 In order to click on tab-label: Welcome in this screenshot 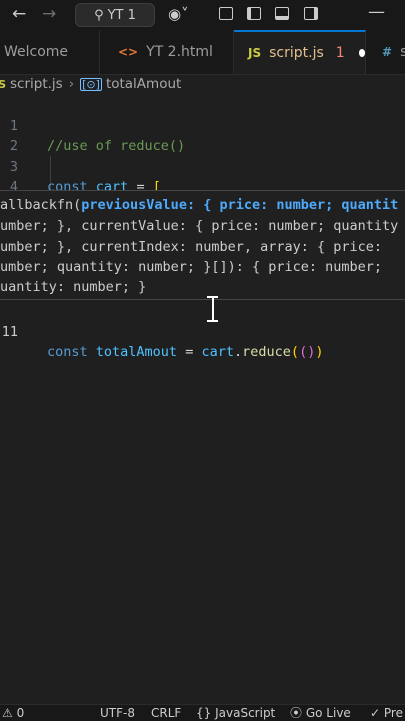, I will do `click(36, 52)`.